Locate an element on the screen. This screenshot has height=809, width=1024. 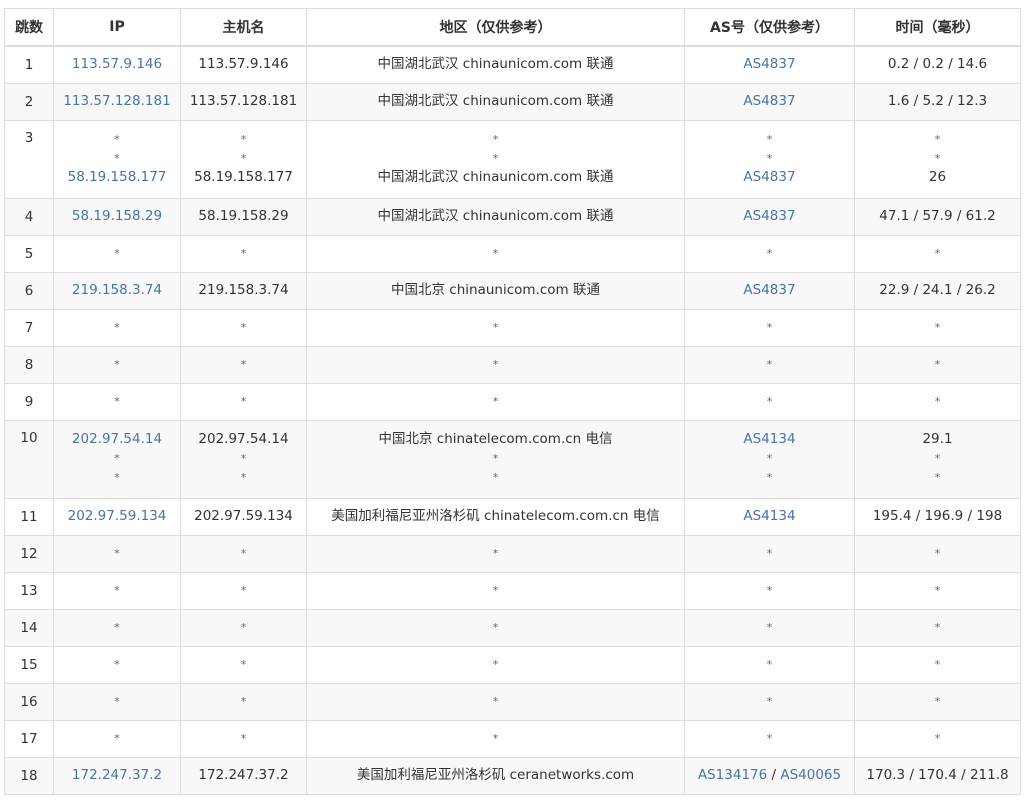
table-row: 14 * * * * * is located at coordinates (512, 627).